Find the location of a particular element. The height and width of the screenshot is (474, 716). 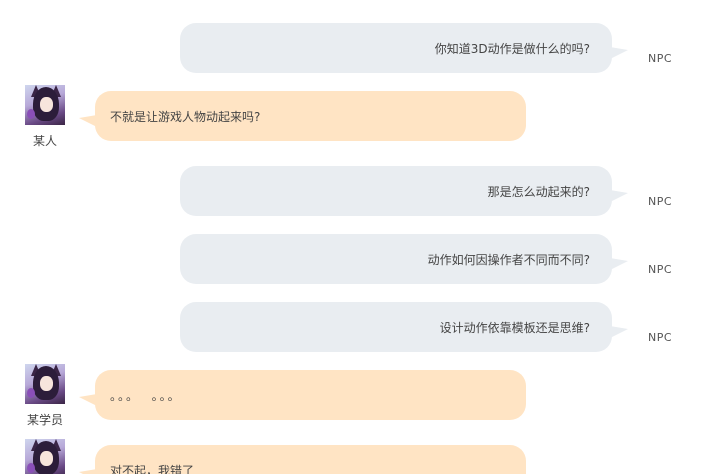

message-text: 设计动作依靠模板还是思维? is located at coordinates (514, 327).